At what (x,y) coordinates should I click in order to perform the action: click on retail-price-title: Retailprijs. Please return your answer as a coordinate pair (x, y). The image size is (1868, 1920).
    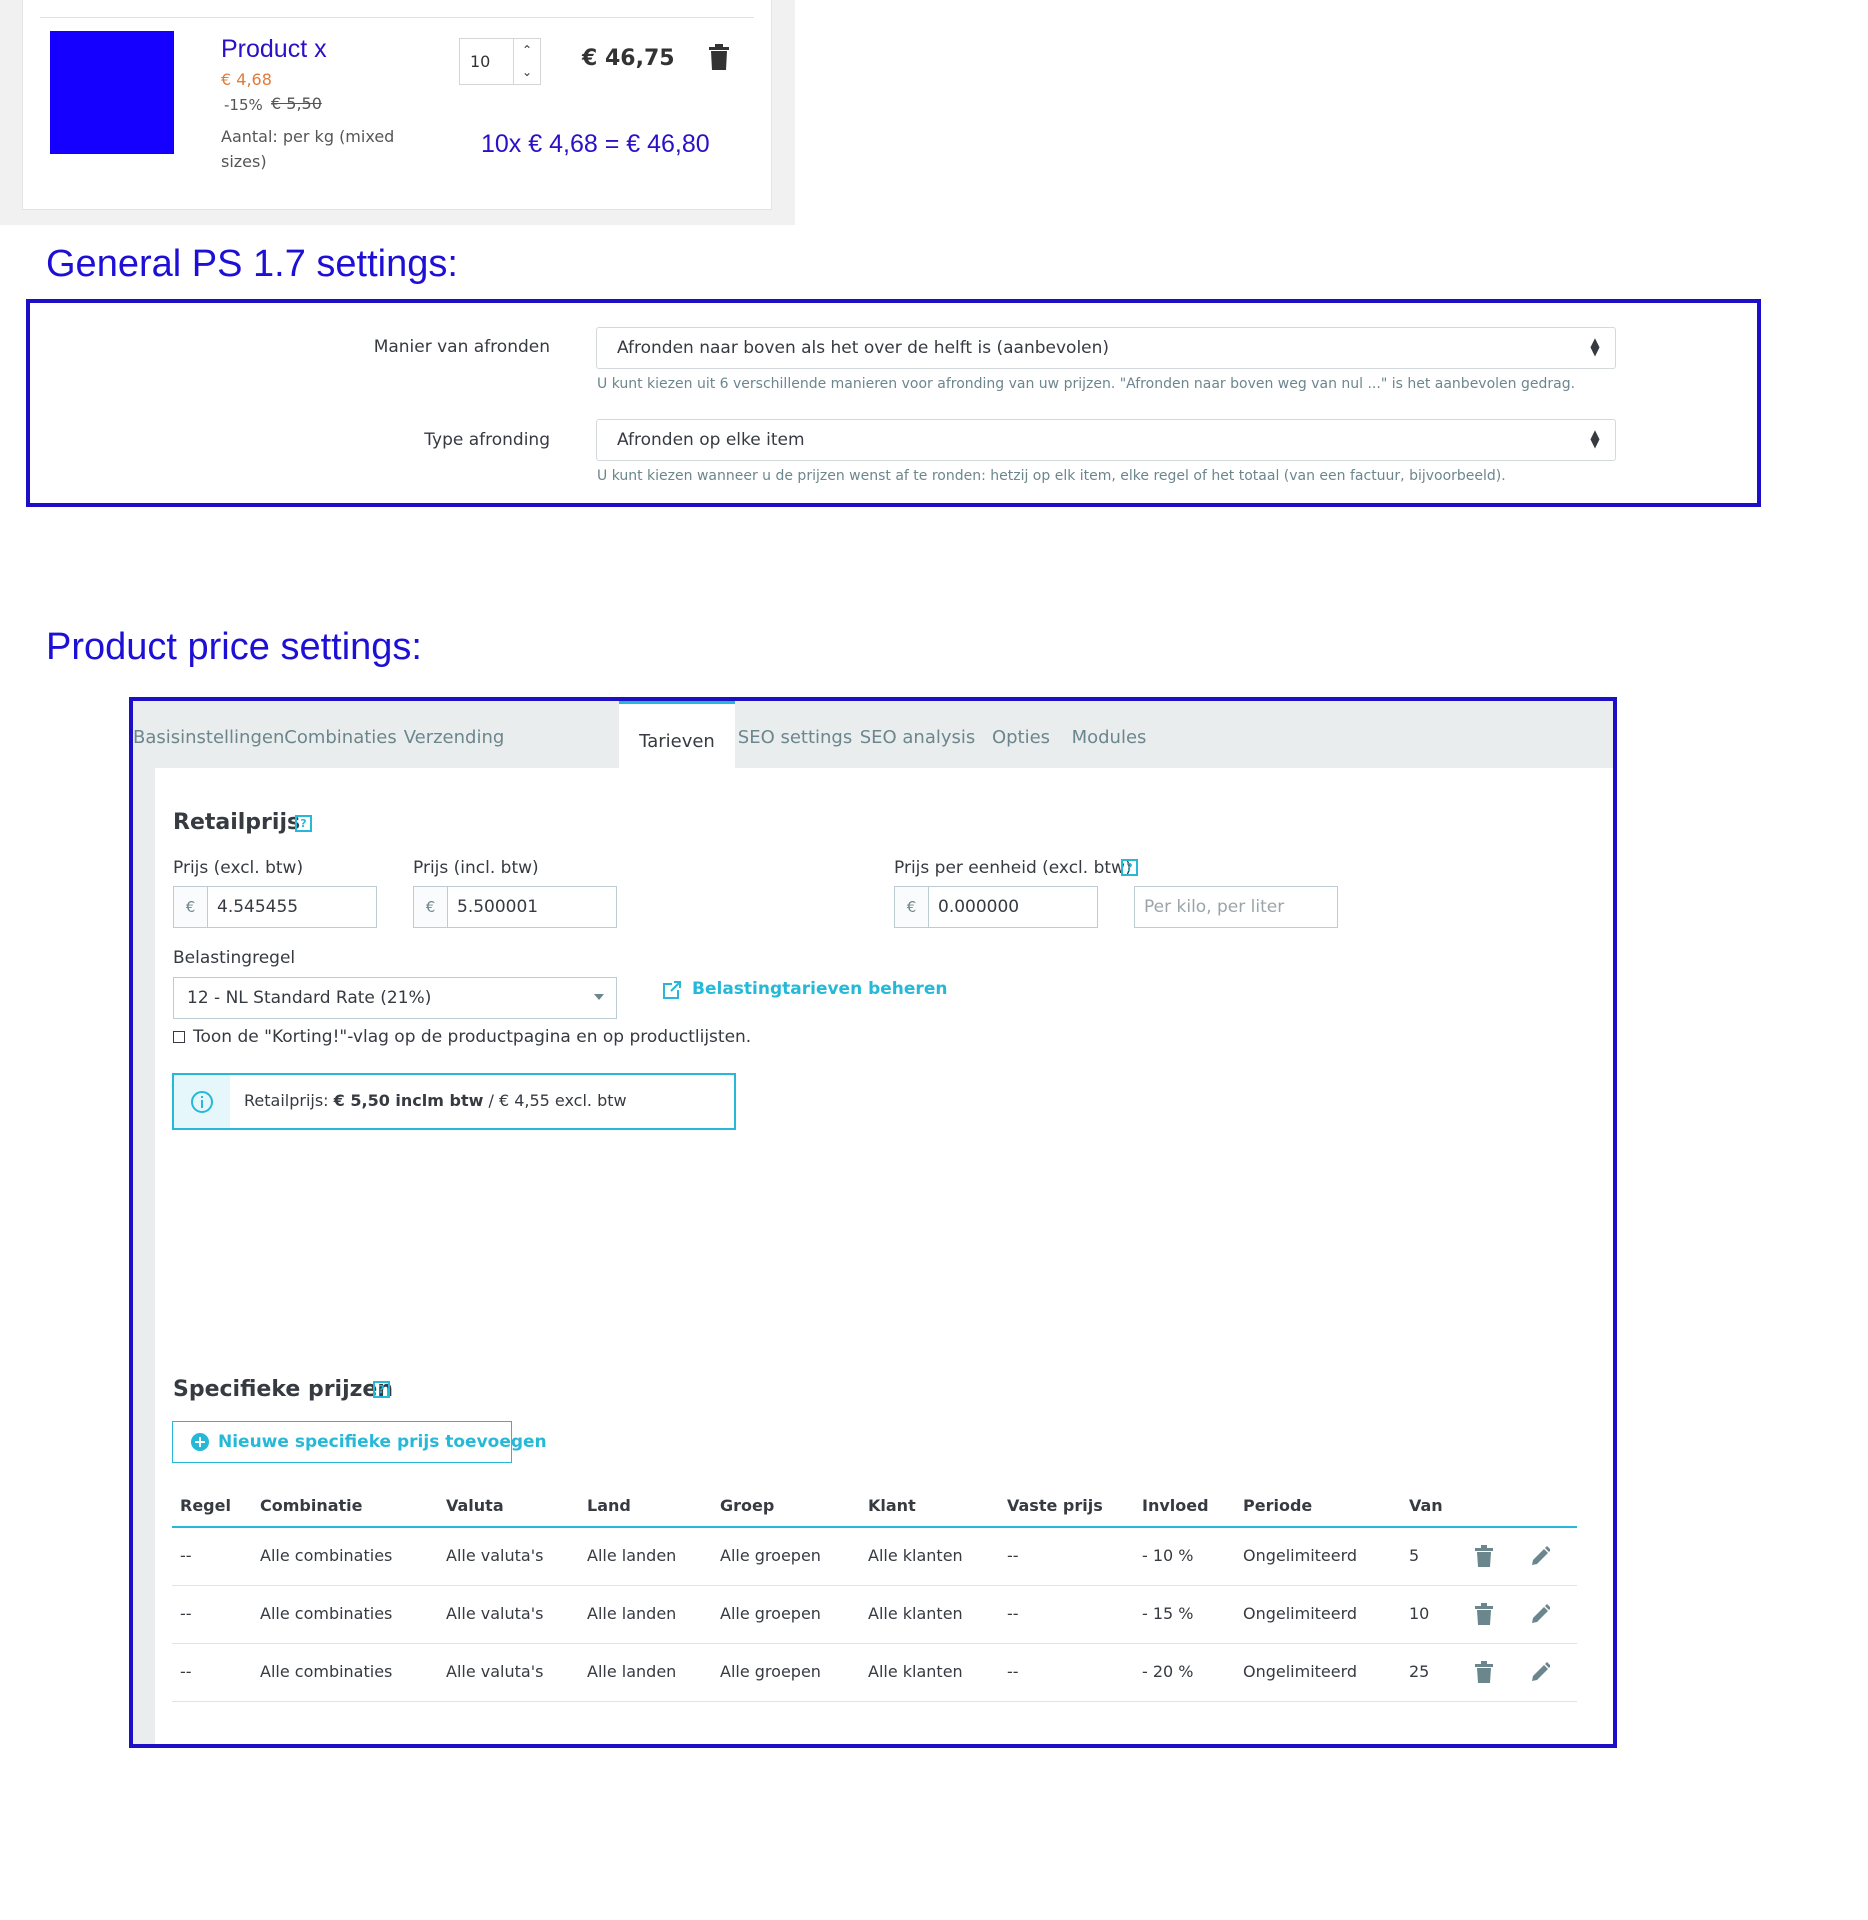
    Looking at the image, I should click on (237, 822).